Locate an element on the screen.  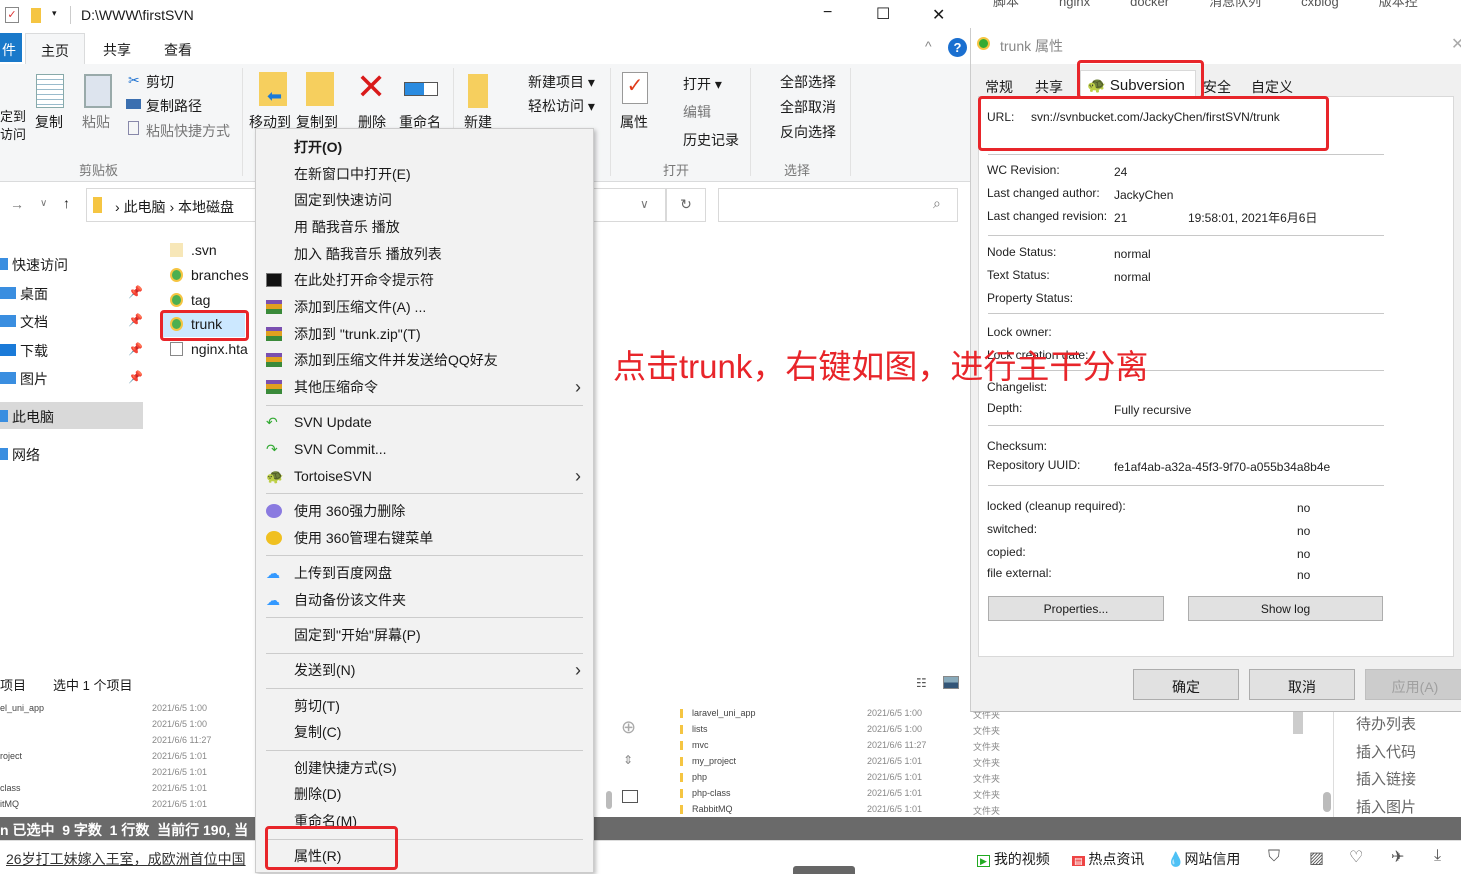
locate-icon: ⊕ is located at coordinates (628, 727).